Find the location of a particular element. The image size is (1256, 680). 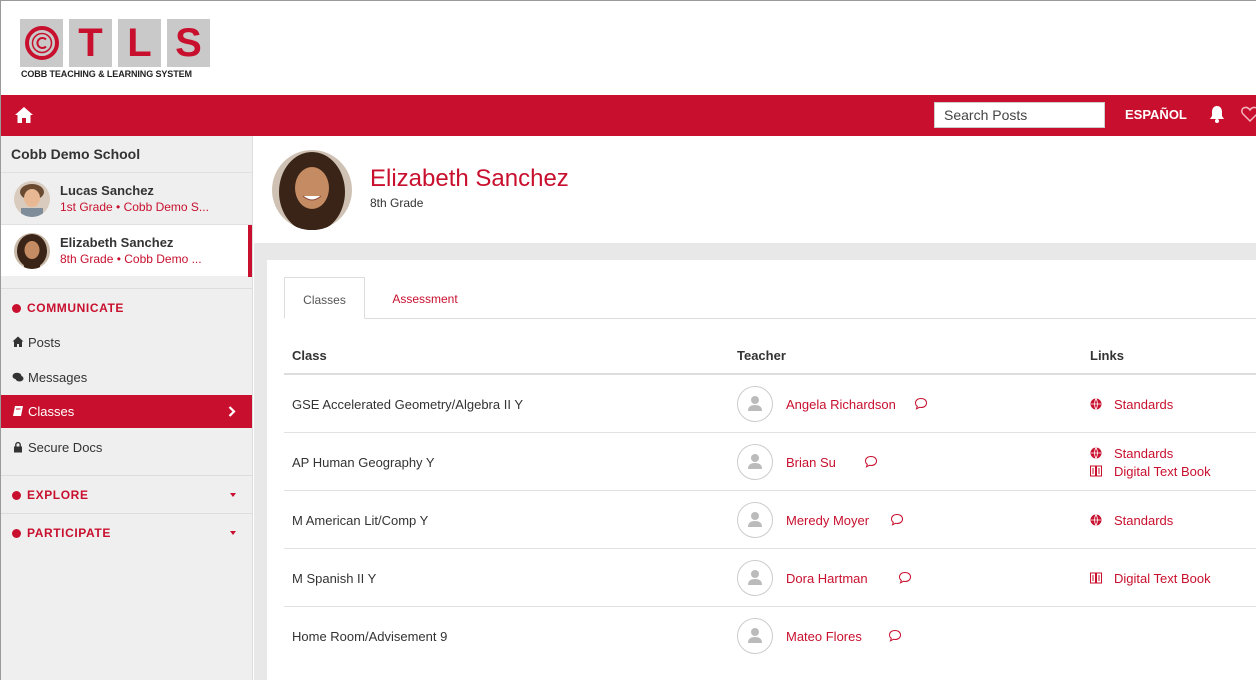

section-label: EXPLORE is located at coordinates (58, 495).